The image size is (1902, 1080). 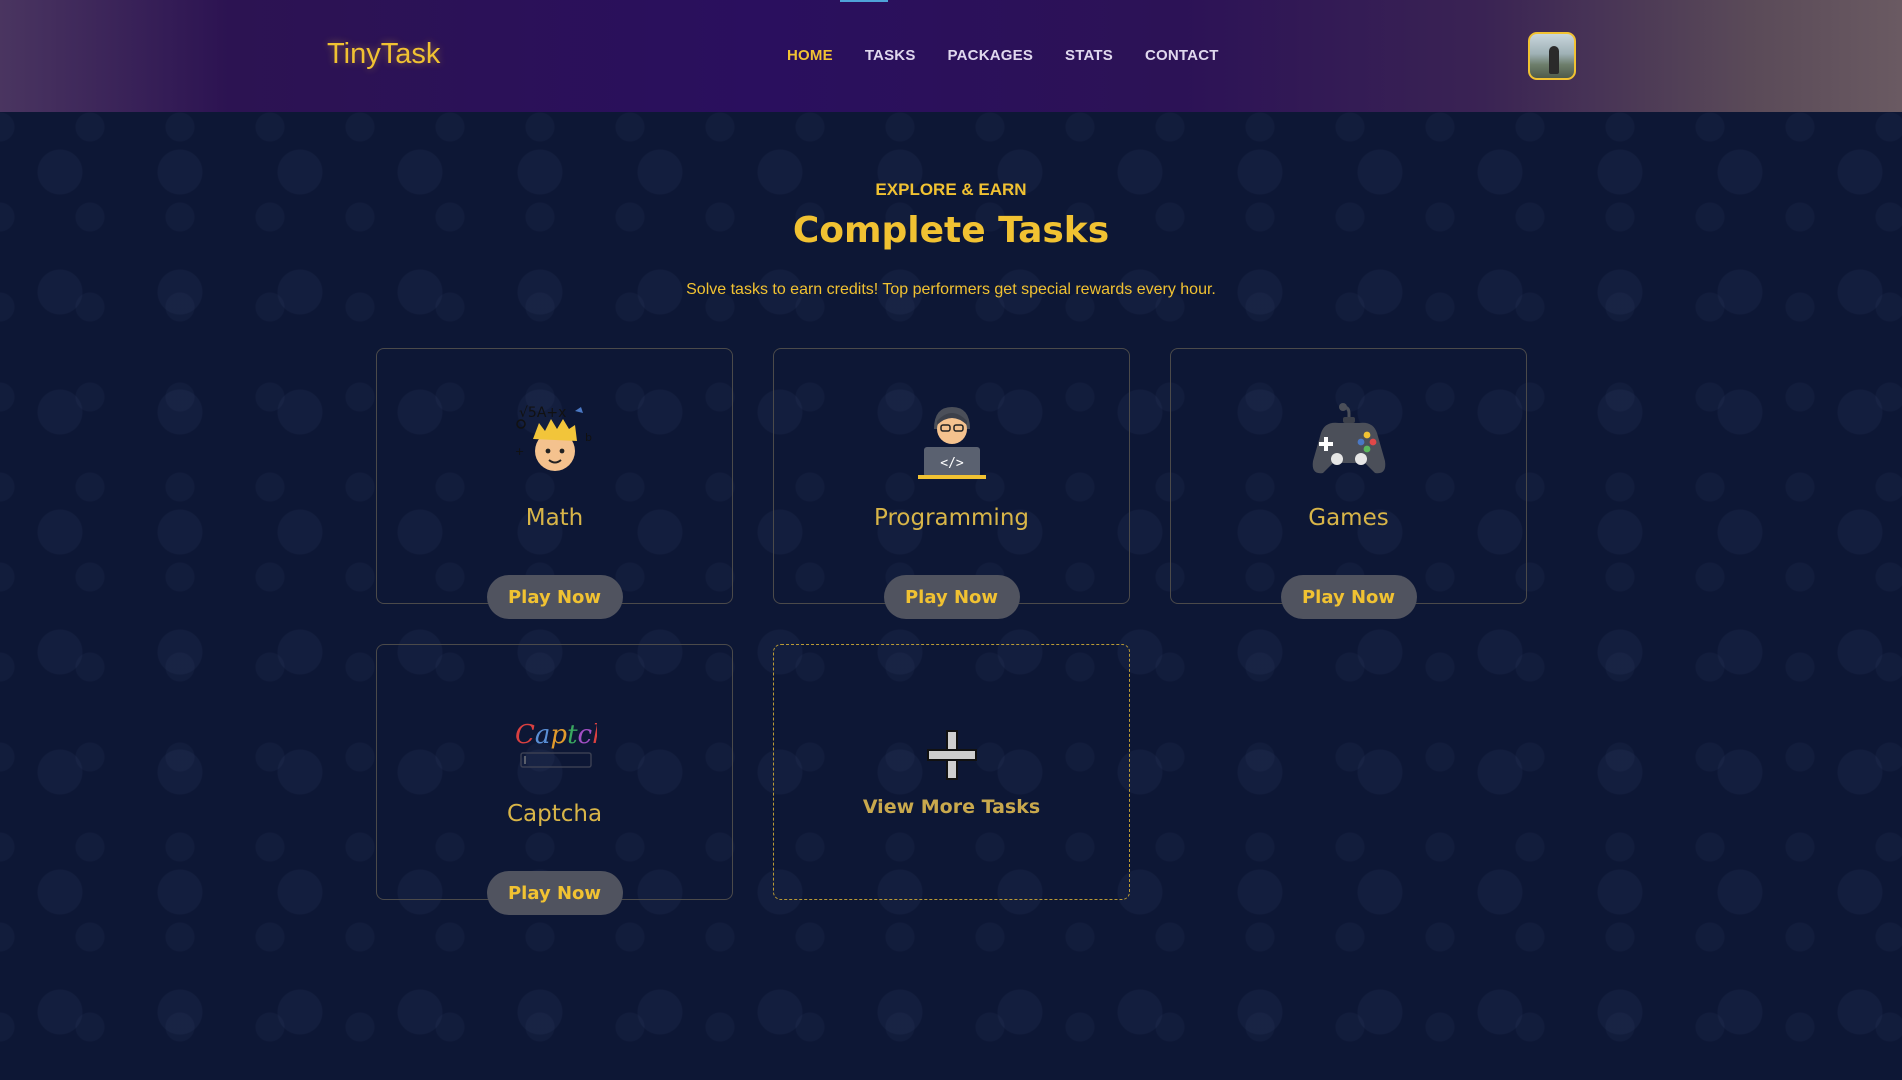 What do you see at coordinates (952, 755) in the screenshot?
I see `plus-icon` at bounding box center [952, 755].